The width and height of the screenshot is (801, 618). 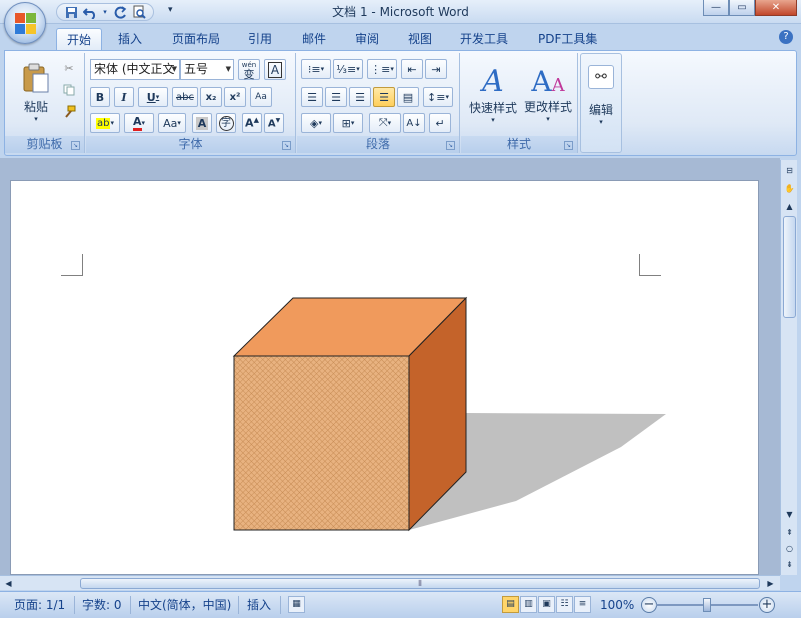 What do you see at coordinates (259, 605) in the screenshot?
I see `insert-mode-indicator: 插入` at bounding box center [259, 605].